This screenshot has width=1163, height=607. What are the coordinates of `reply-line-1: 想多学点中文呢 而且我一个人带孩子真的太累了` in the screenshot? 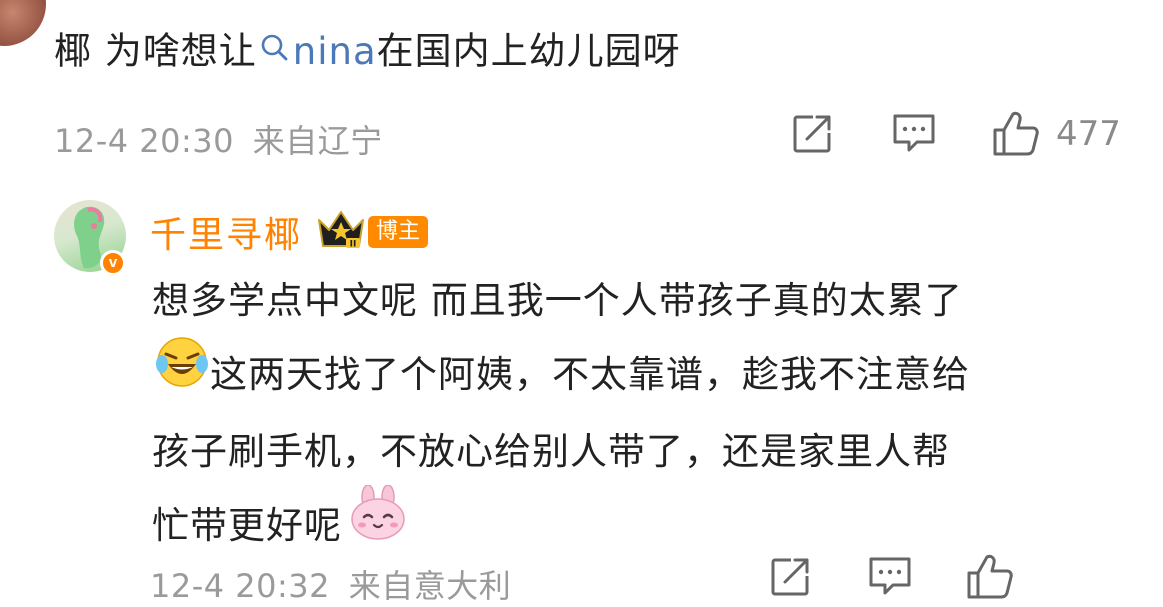 It's located at (557, 300).